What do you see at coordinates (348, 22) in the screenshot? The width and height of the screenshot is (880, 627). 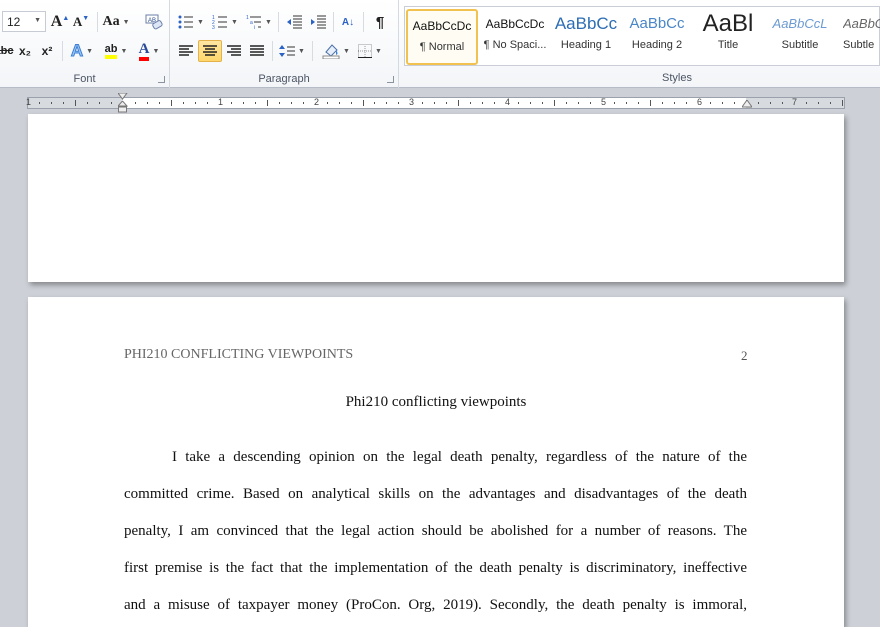 I see `sort-button: A↓` at bounding box center [348, 22].